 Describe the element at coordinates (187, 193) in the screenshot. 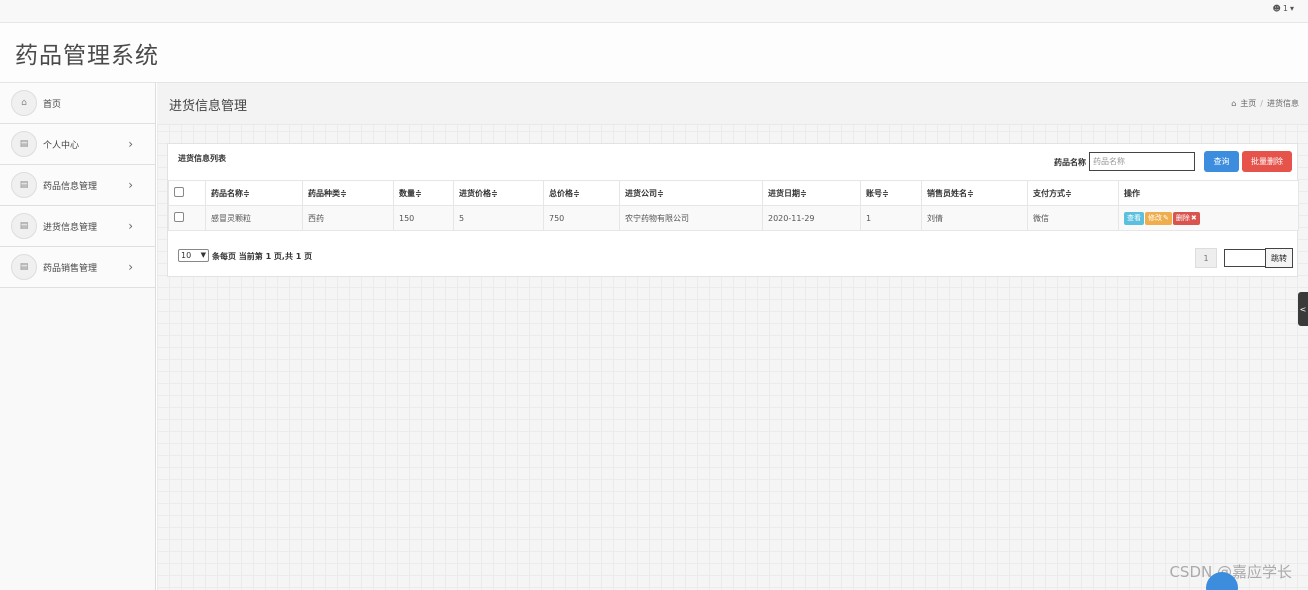

I see `select-all-cell` at that location.